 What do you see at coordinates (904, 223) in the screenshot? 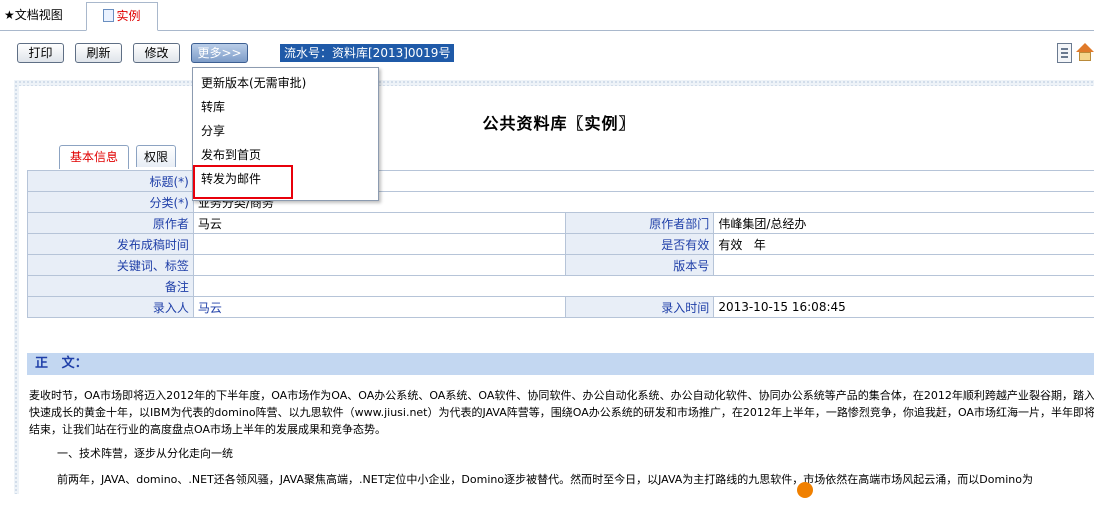
I see `author-dept-value: 伟峰集团/总经办` at bounding box center [904, 223].